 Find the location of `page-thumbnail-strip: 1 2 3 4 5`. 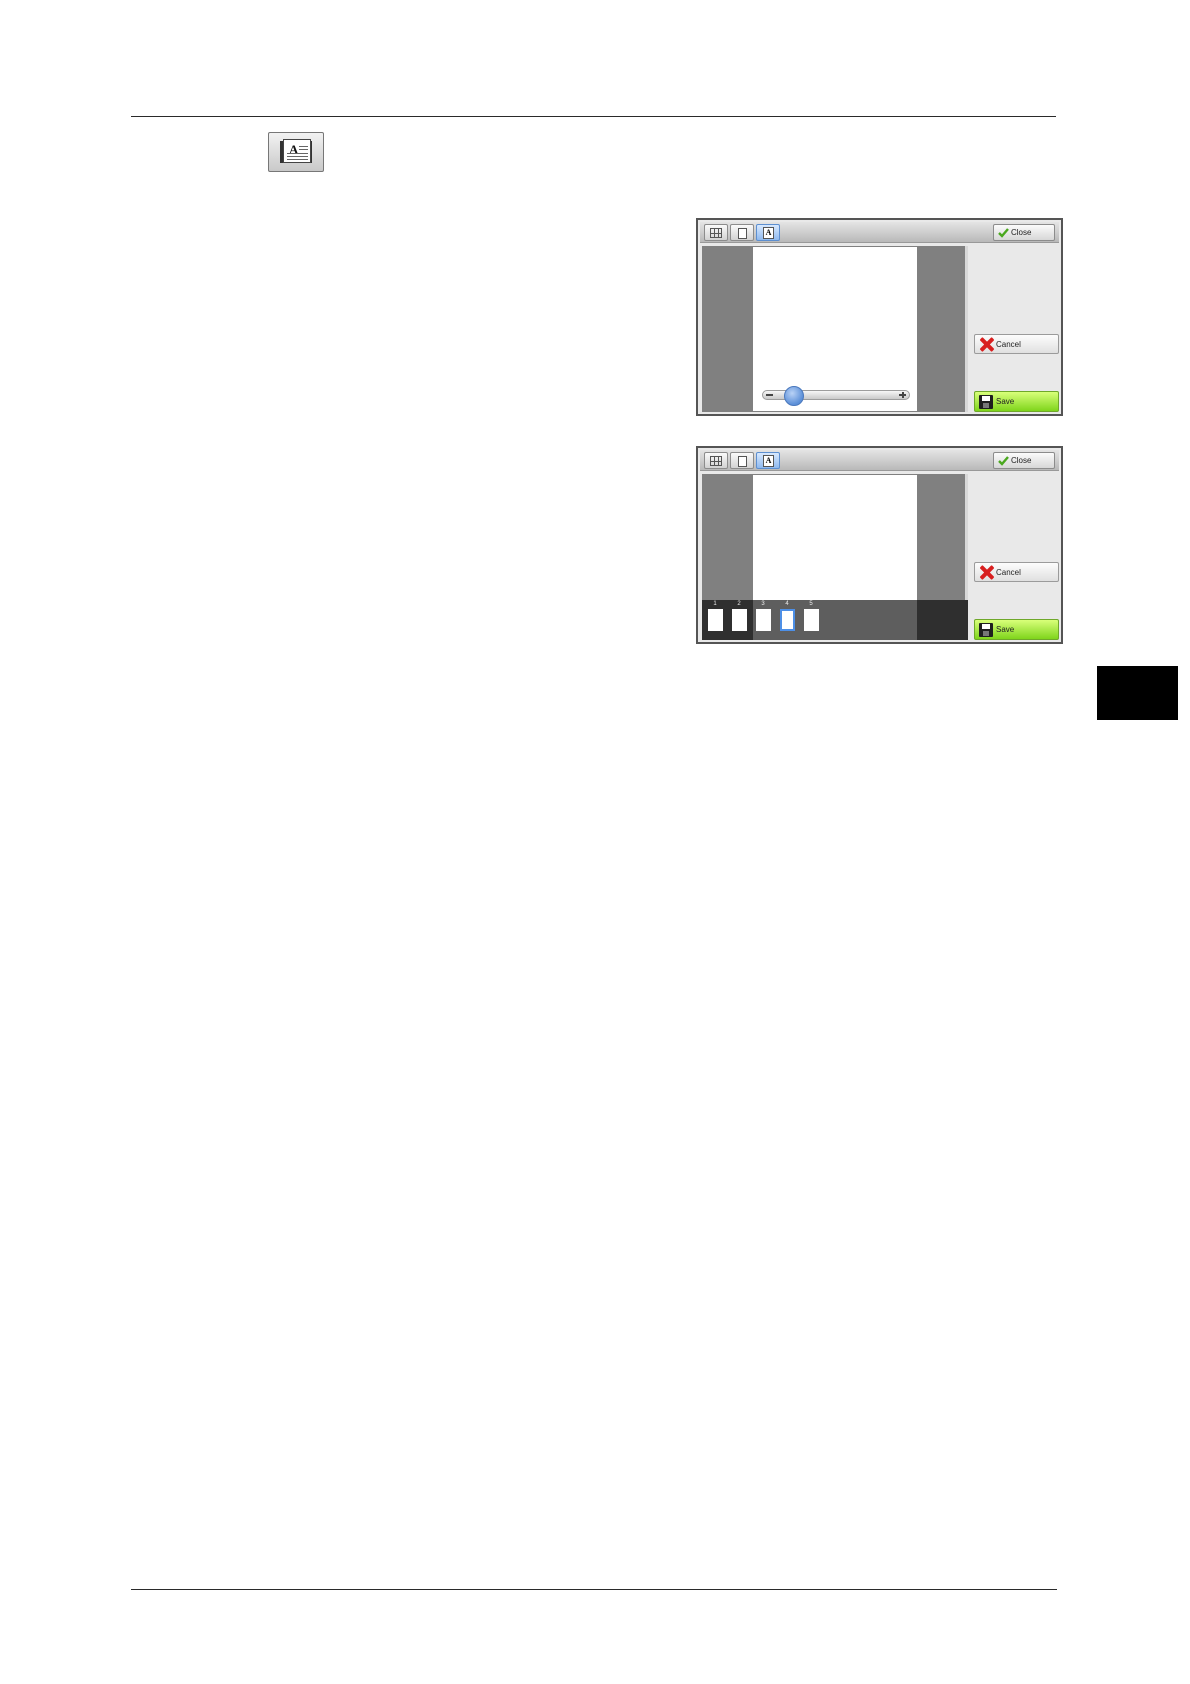

page-thumbnail-strip: 1 2 3 4 5 is located at coordinates (835, 620).